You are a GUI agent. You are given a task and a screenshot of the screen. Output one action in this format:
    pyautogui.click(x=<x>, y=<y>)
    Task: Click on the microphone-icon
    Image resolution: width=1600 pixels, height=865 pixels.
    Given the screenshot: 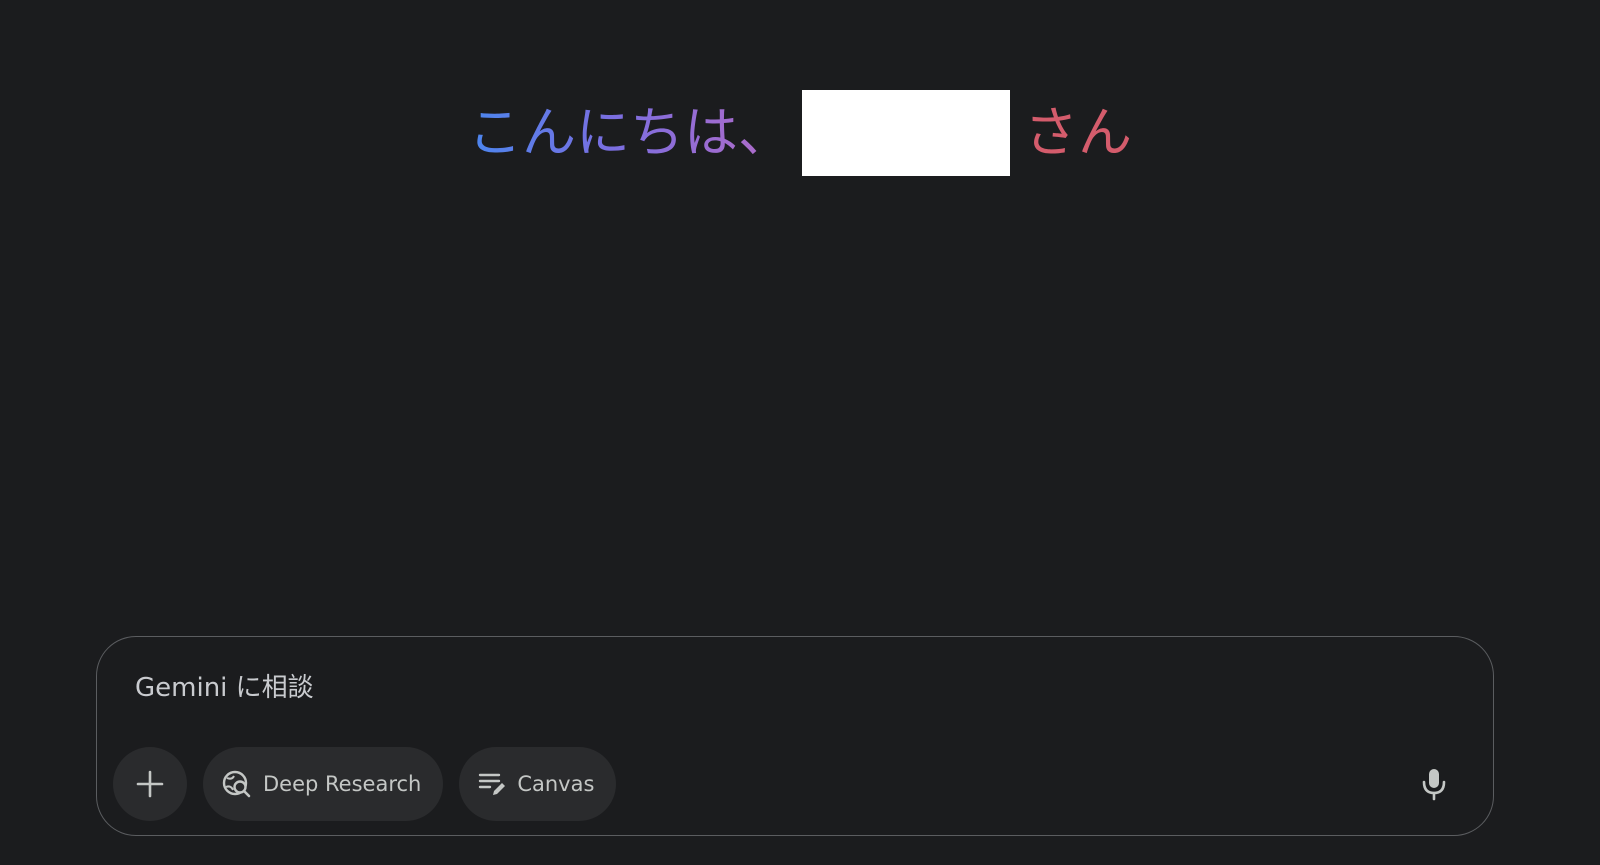 What is the action you would take?
    pyautogui.click(x=1434, y=784)
    